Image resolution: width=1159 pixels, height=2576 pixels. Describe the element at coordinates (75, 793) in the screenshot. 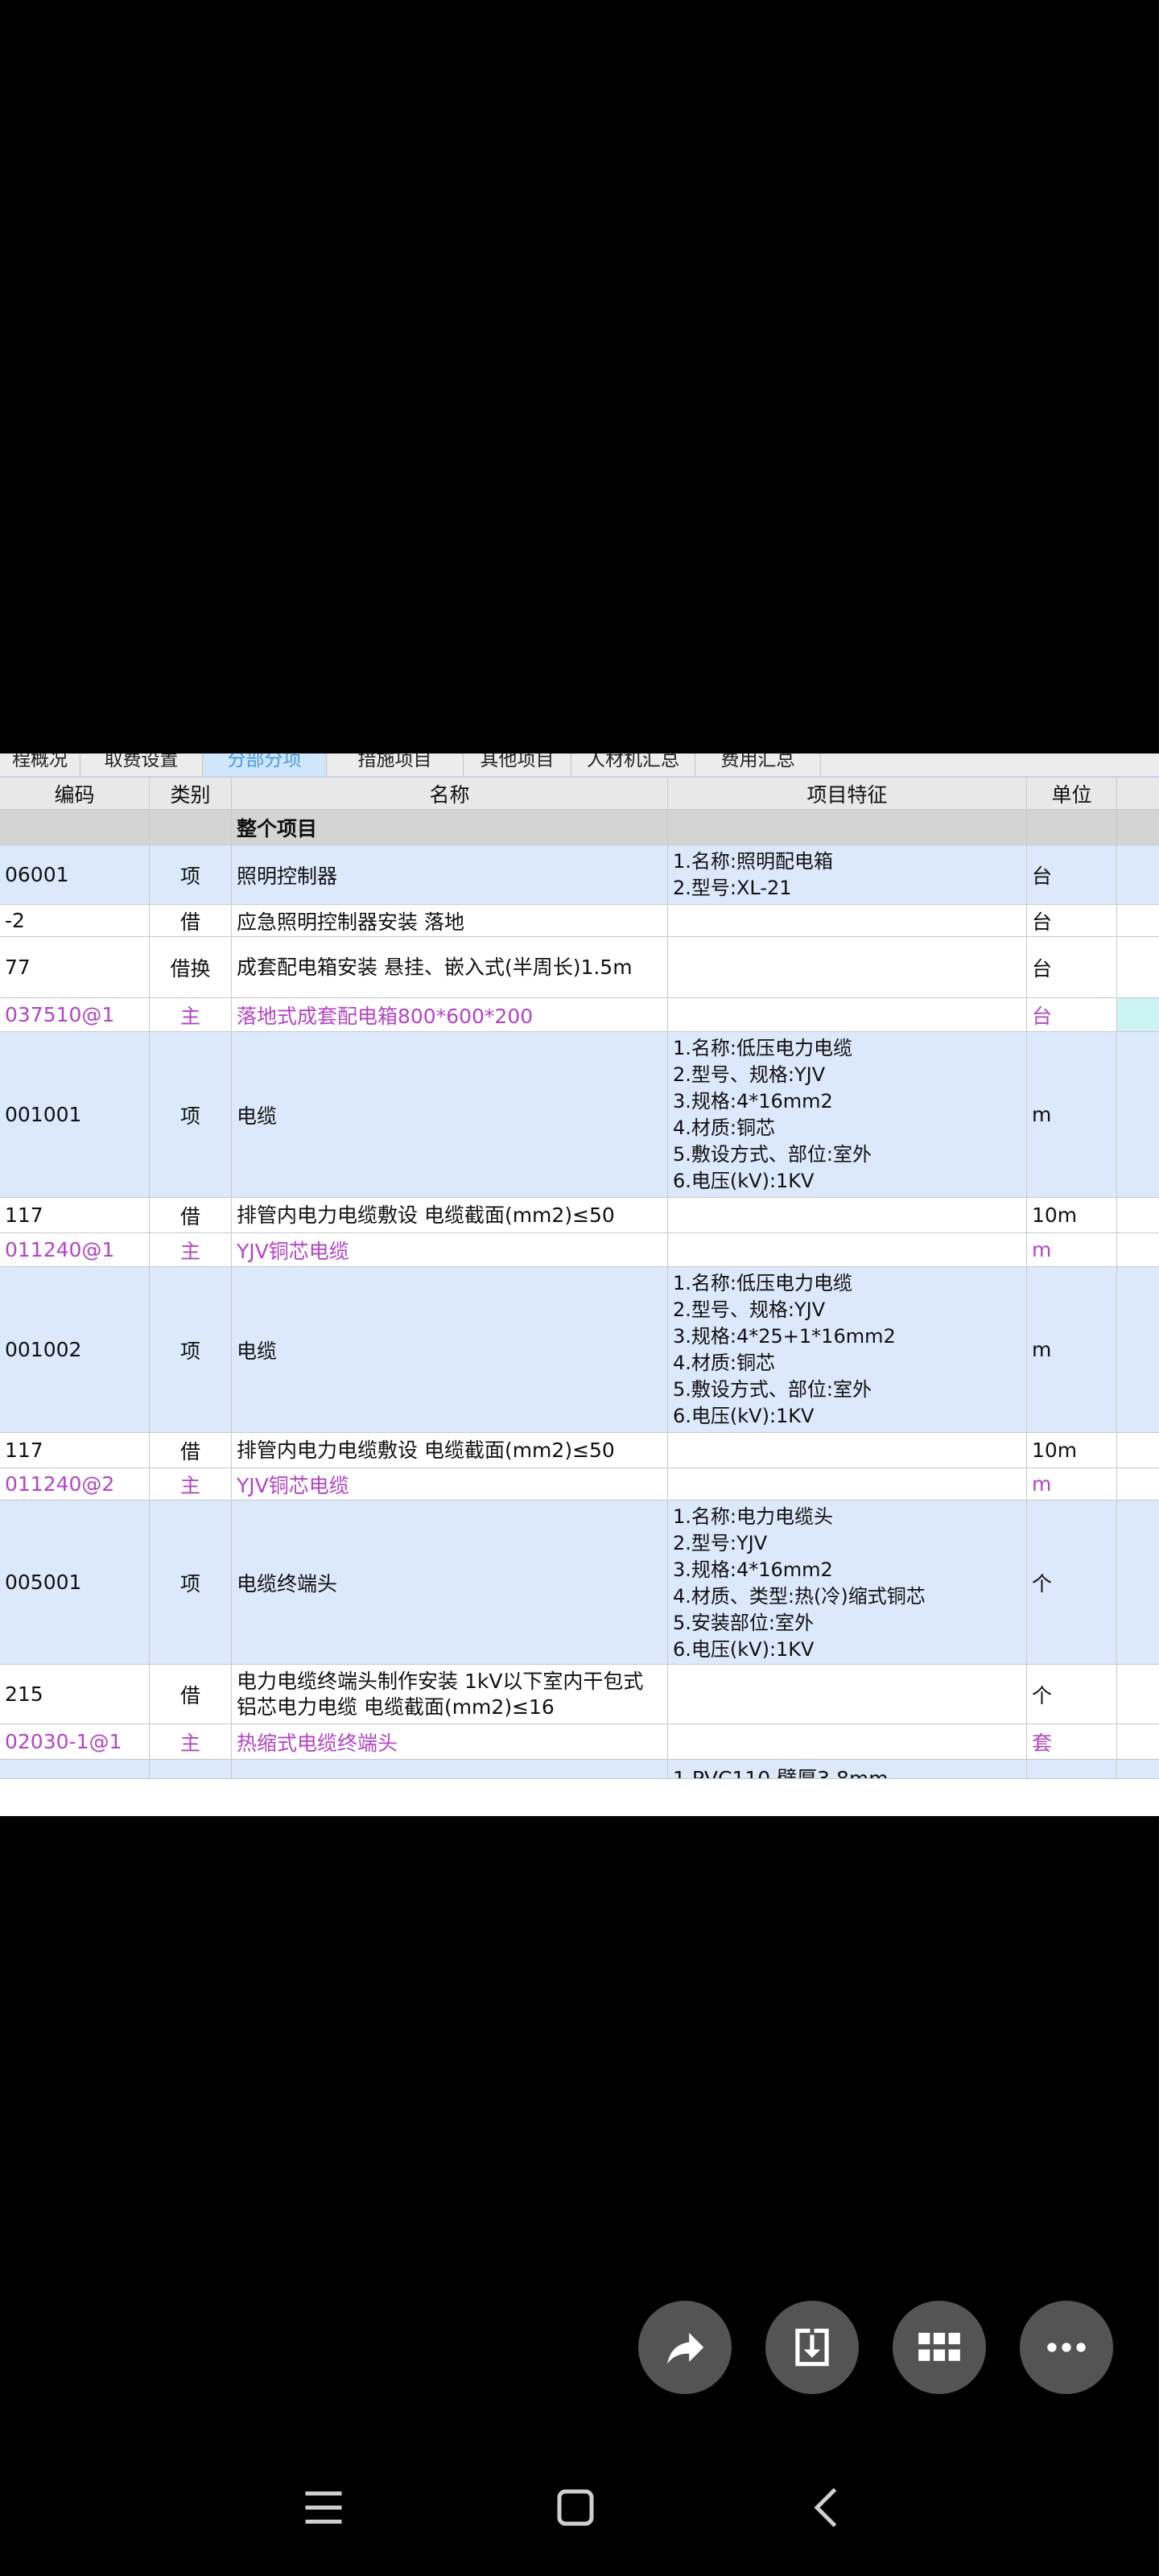

I see `col-code-header: 编码` at that location.